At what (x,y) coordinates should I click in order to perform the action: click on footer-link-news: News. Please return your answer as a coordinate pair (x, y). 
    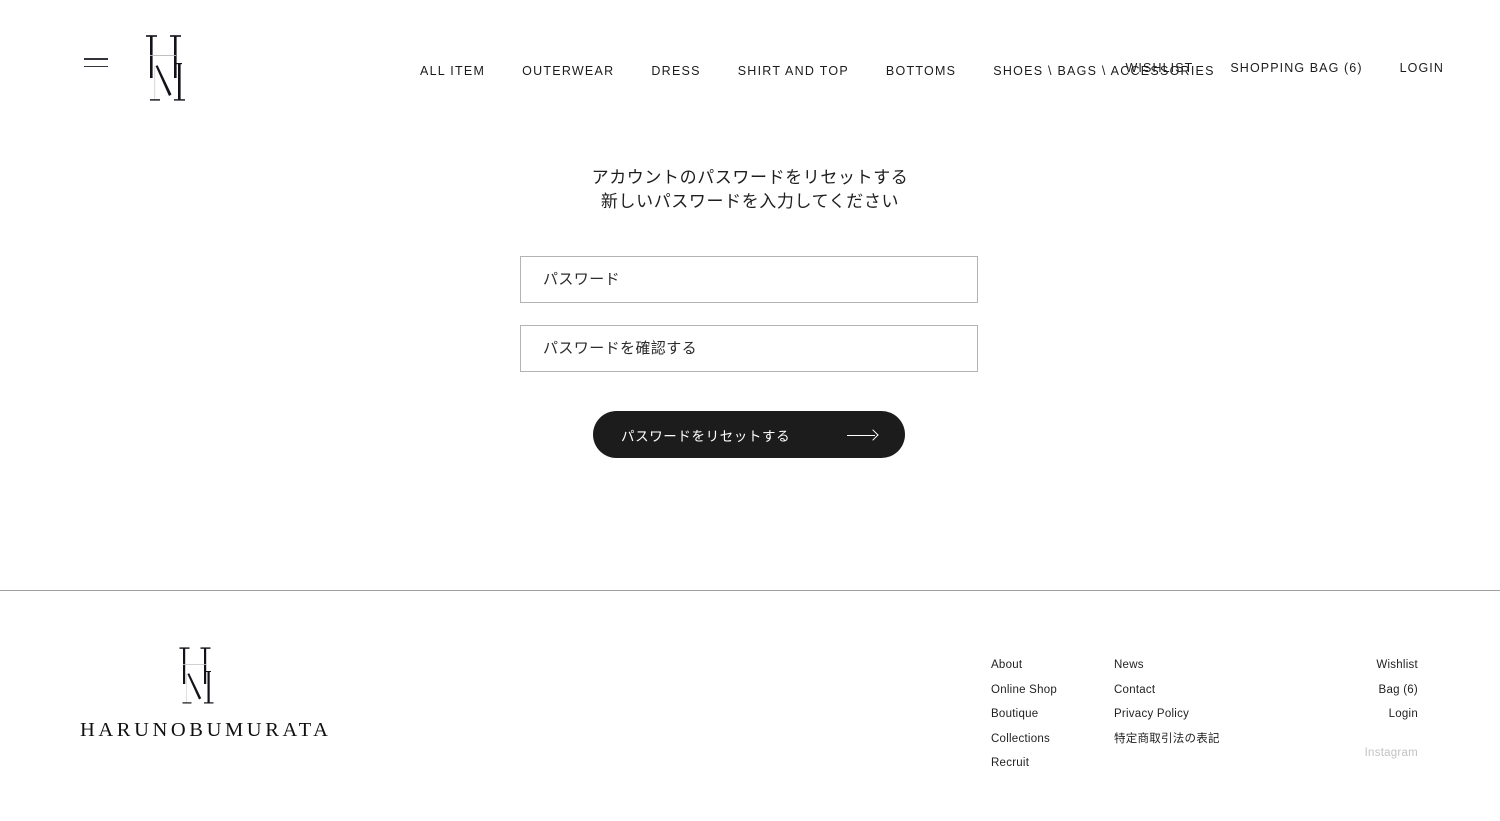
    Looking at the image, I should click on (1167, 665).